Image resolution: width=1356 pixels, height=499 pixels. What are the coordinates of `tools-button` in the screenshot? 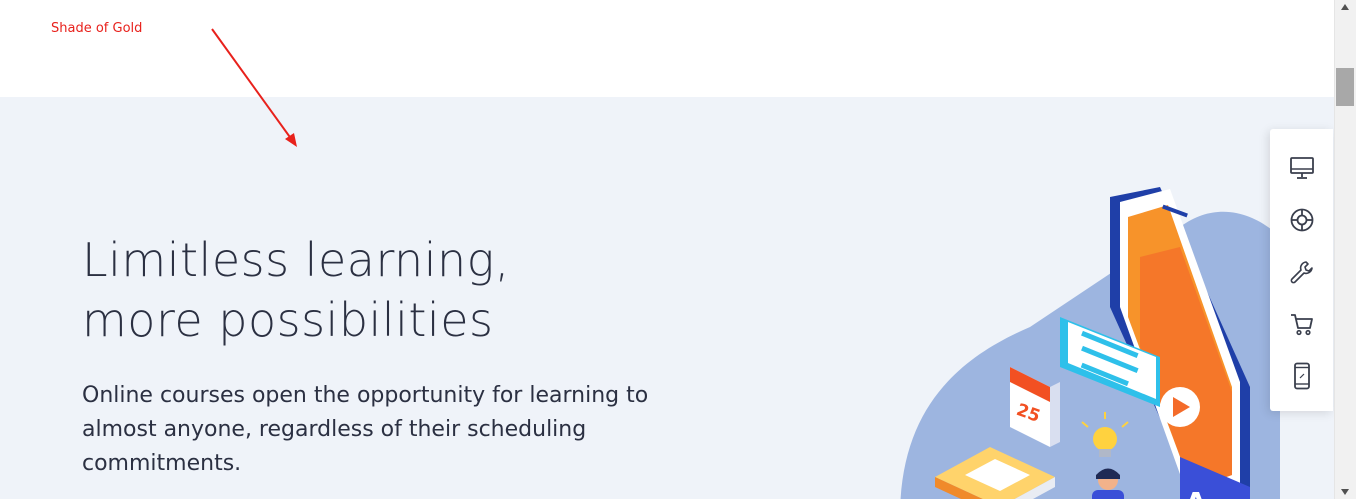 It's located at (1302, 272).